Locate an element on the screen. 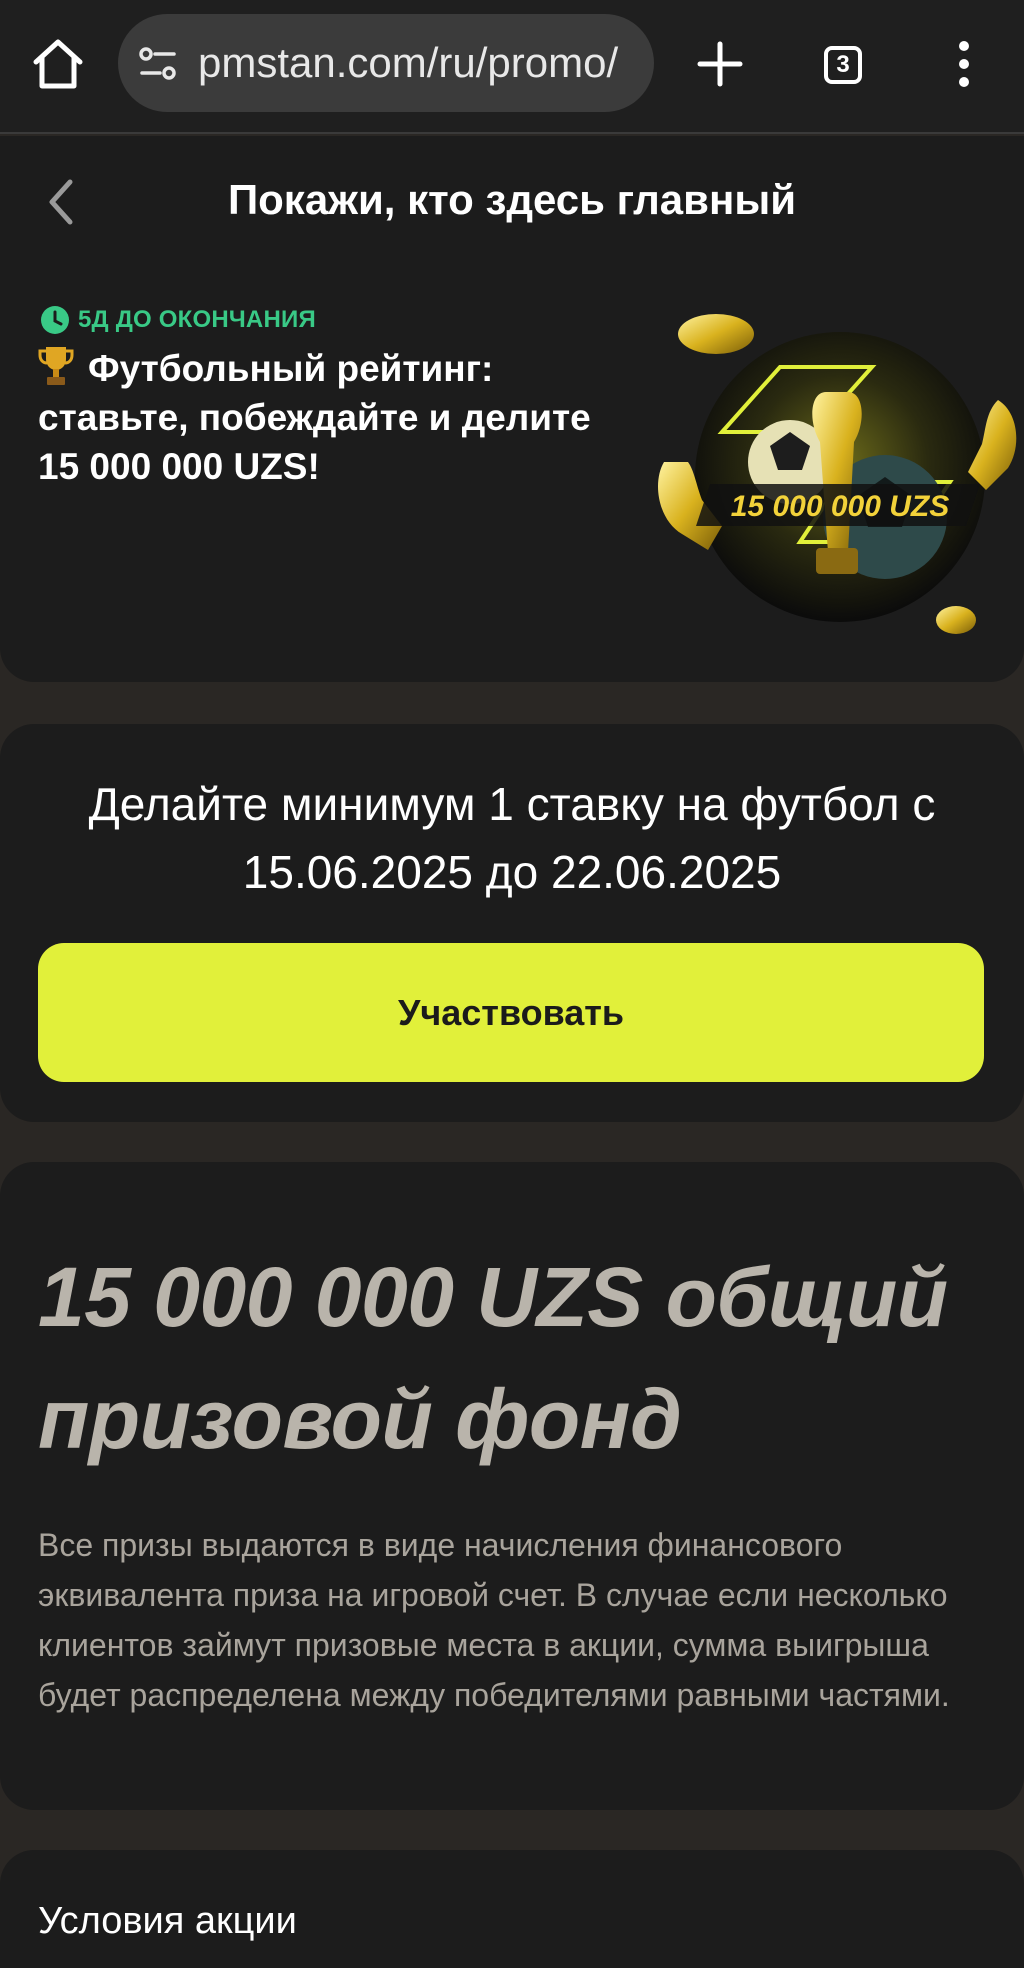  browser-toolbar: pmstan.com/ru/promo/ 3 is located at coordinates (512, 67).